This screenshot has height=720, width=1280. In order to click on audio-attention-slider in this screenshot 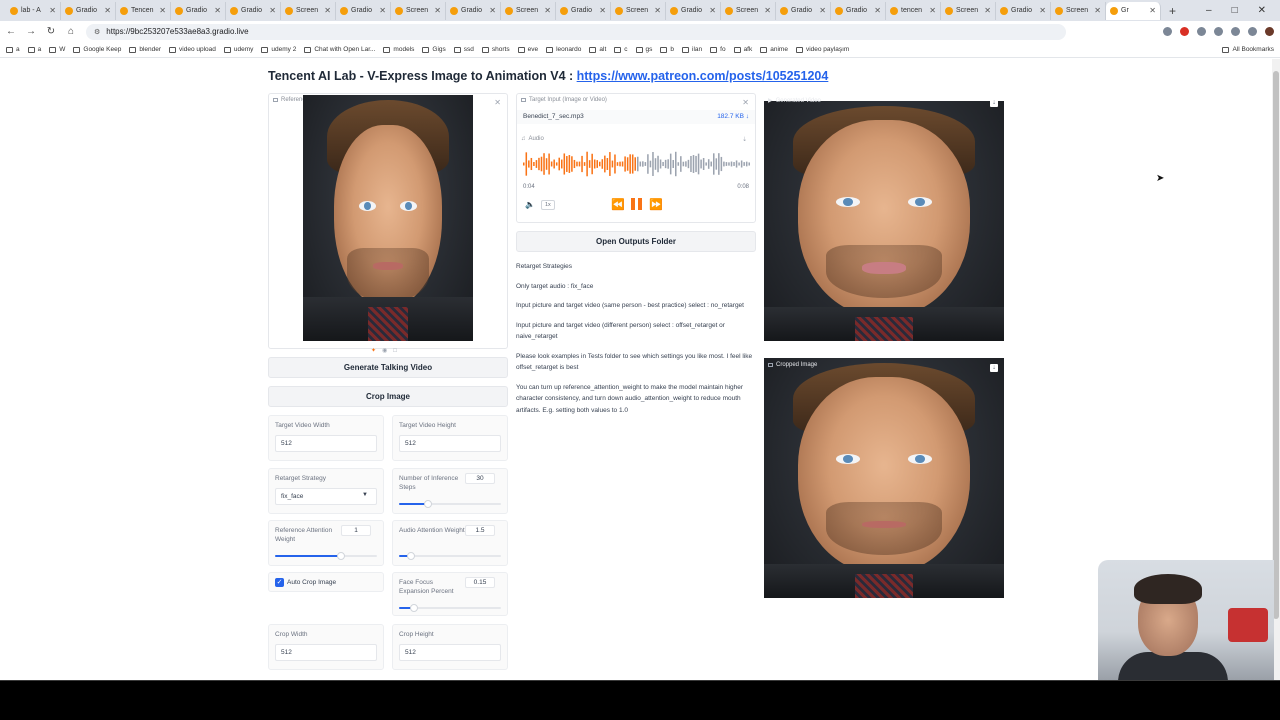, I will do `click(450, 556)`.